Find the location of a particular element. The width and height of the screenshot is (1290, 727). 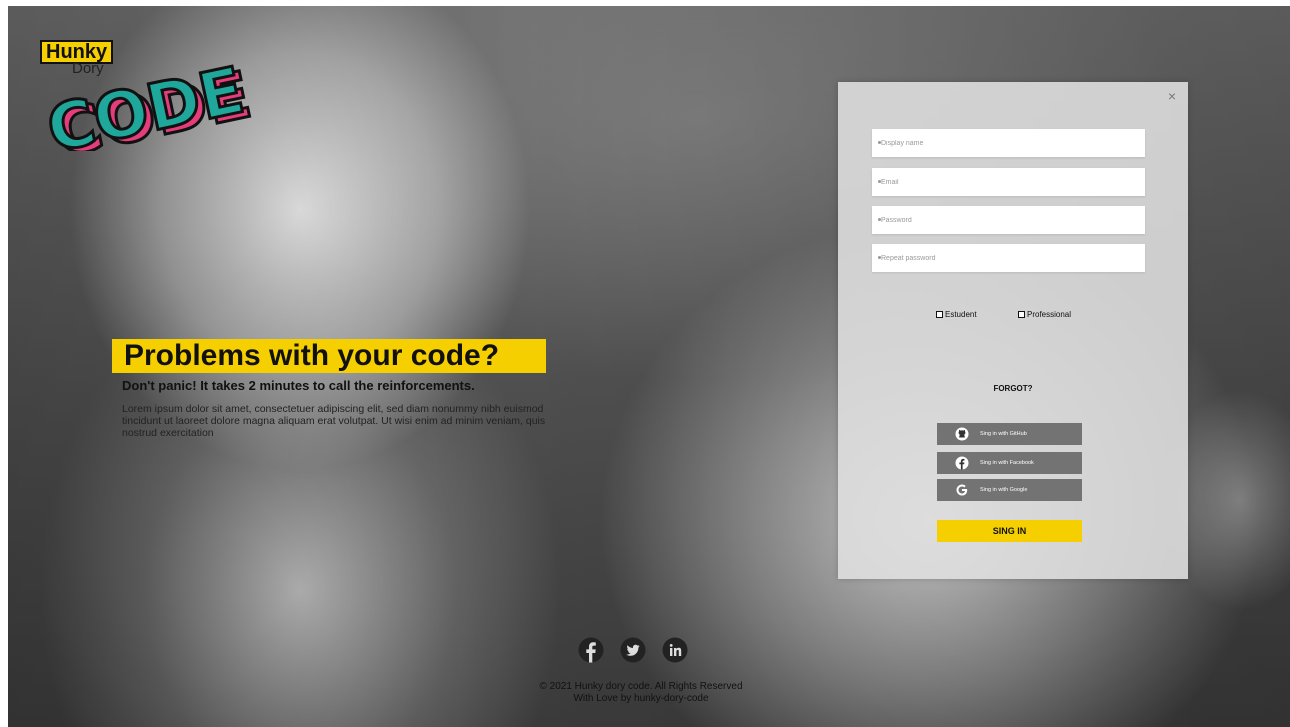

frame-edge-top is located at coordinates (645, 3).